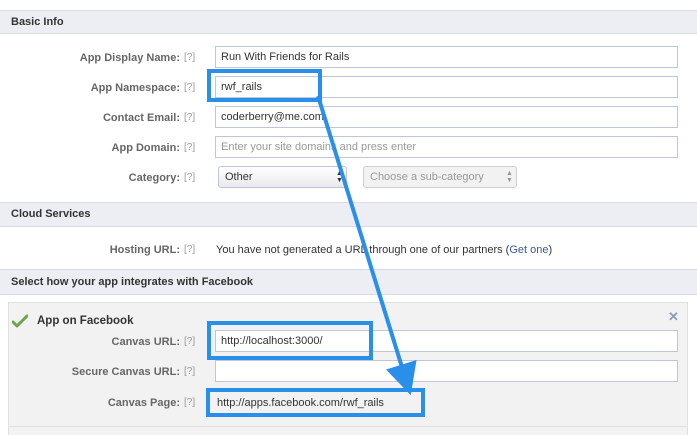 This screenshot has height=435, width=697. Describe the element at coordinates (125, 372) in the screenshot. I see `secure-canvas-url-label: Secure Canvas URL:` at that location.